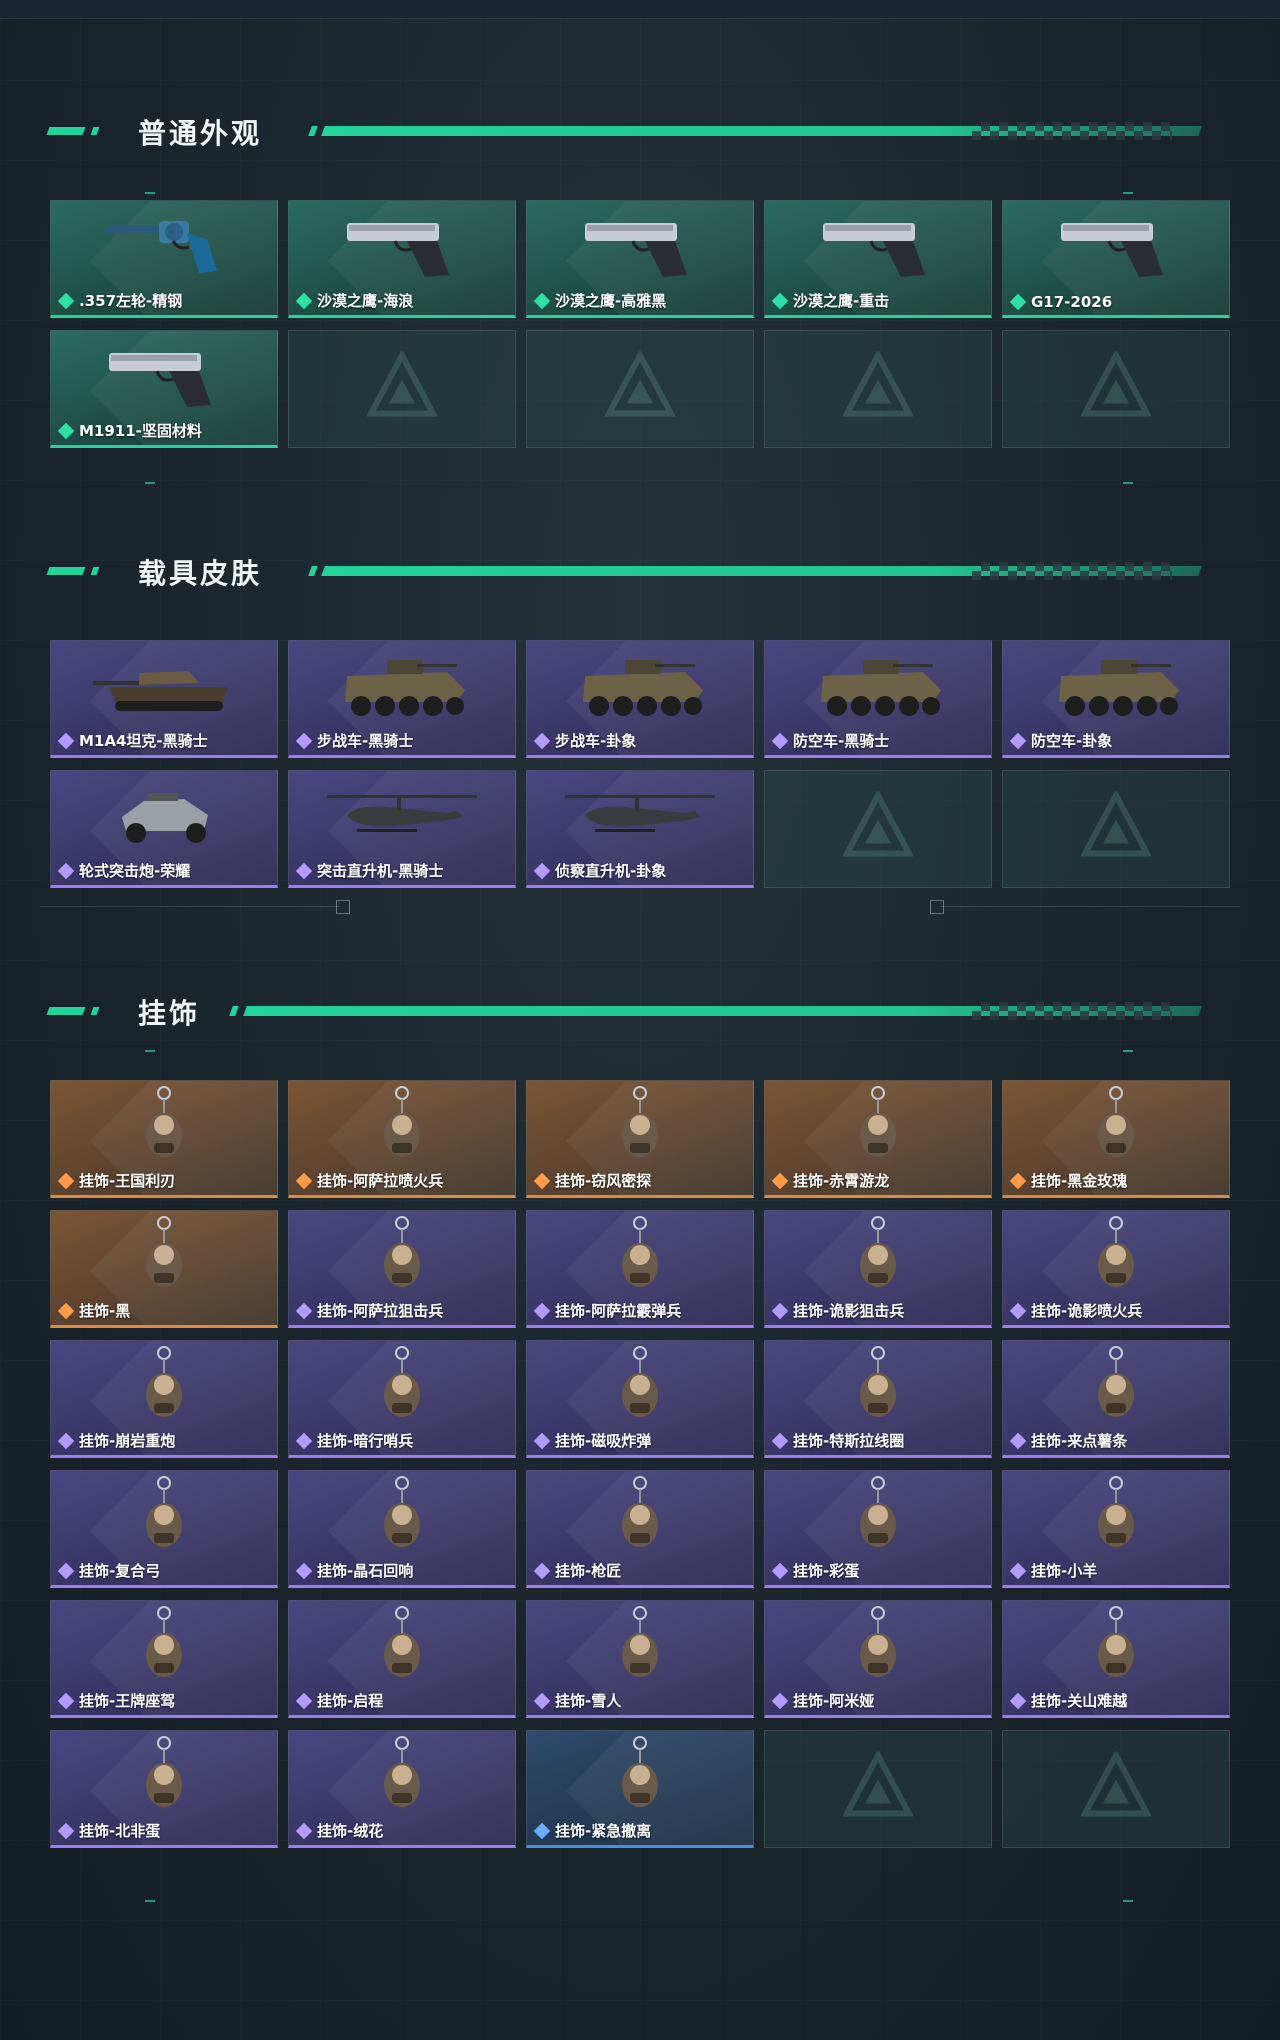 The image size is (1280, 2040). What do you see at coordinates (1116, 1529) in the screenshot?
I see `item-card: 挂饰-小羊` at bounding box center [1116, 1529].